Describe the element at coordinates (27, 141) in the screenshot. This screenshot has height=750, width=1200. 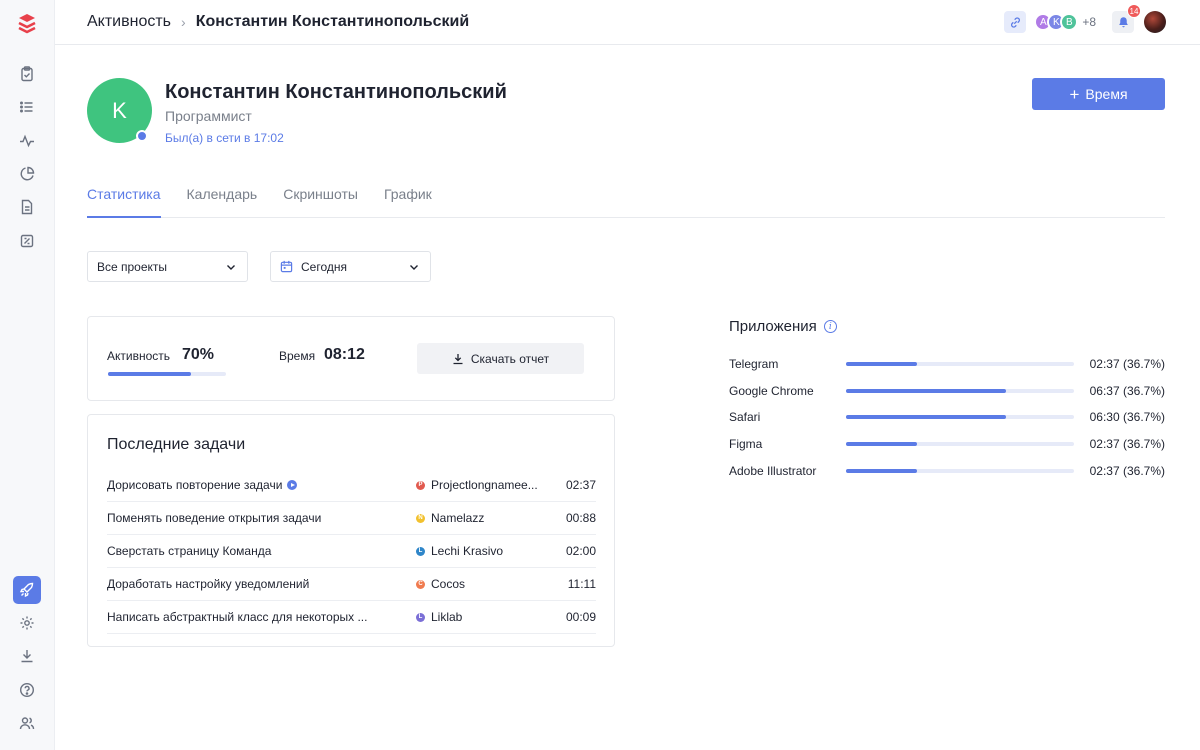
I see `activity-icon` at that location.